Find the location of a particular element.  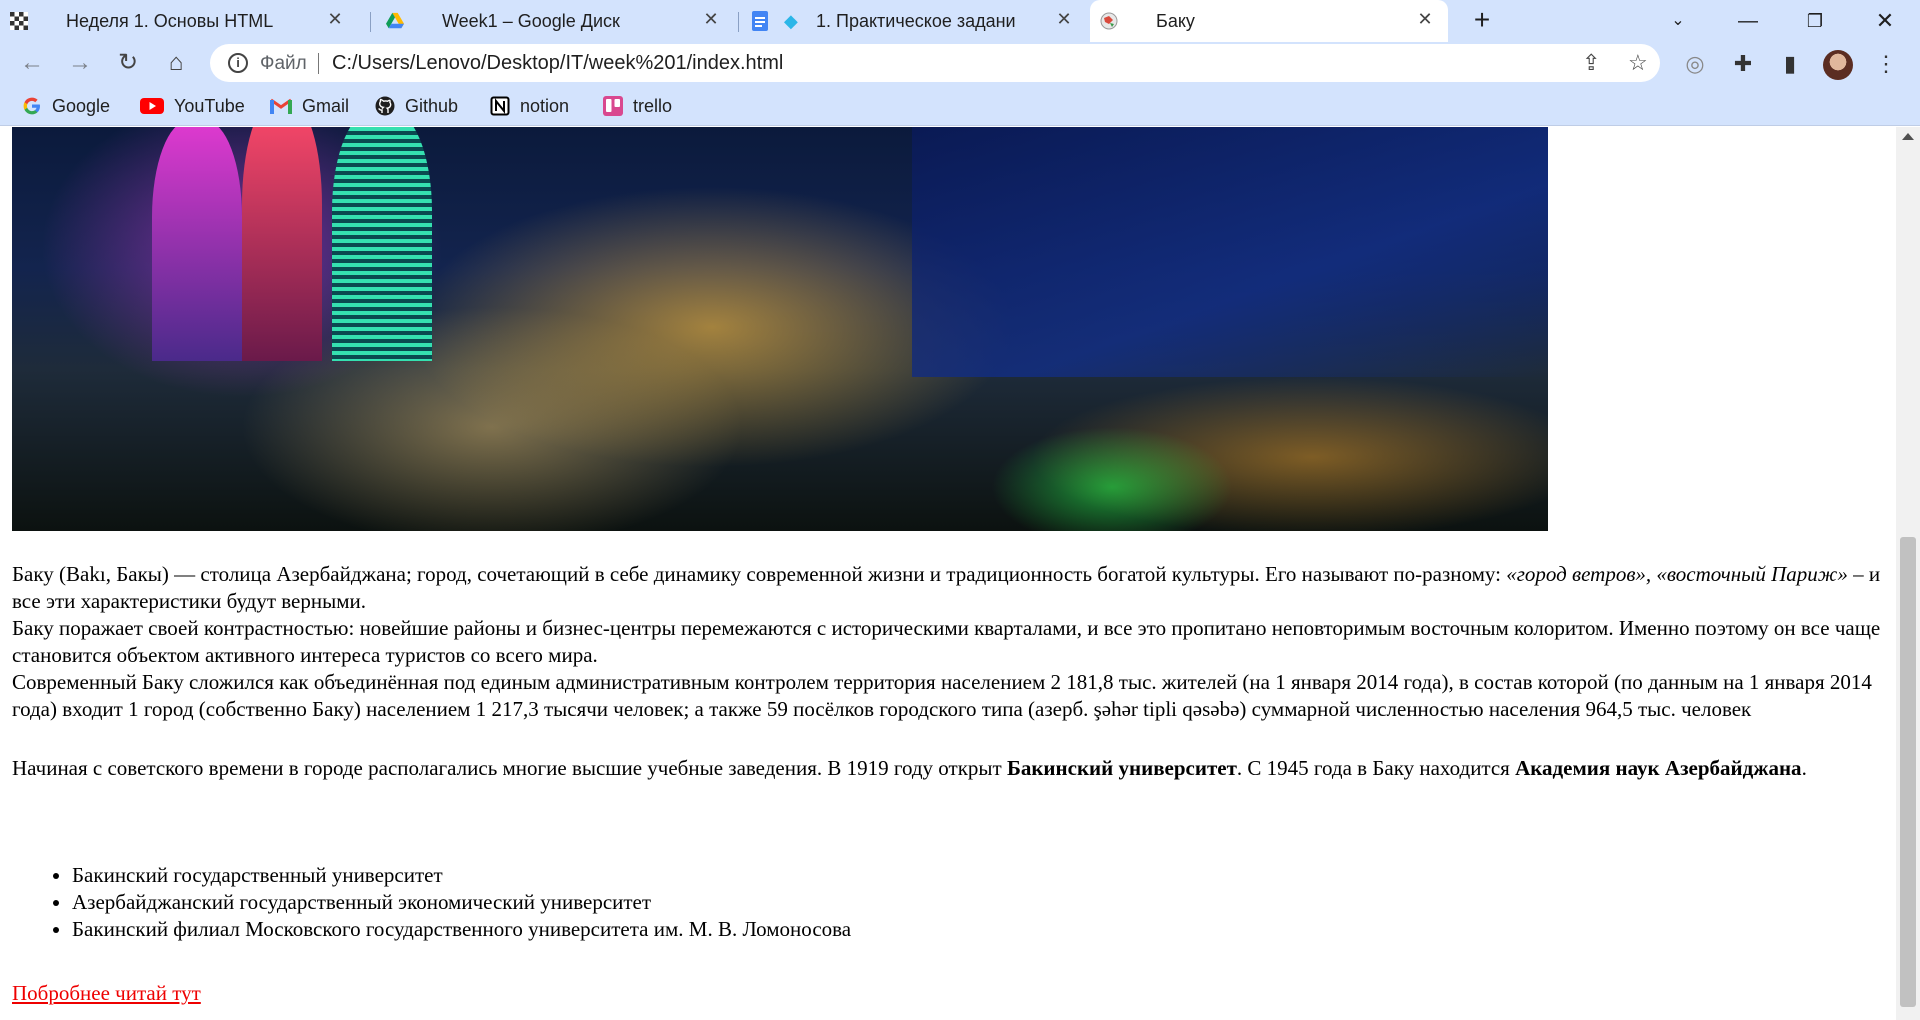

globe-icon is located at coordinates (1109, 21).